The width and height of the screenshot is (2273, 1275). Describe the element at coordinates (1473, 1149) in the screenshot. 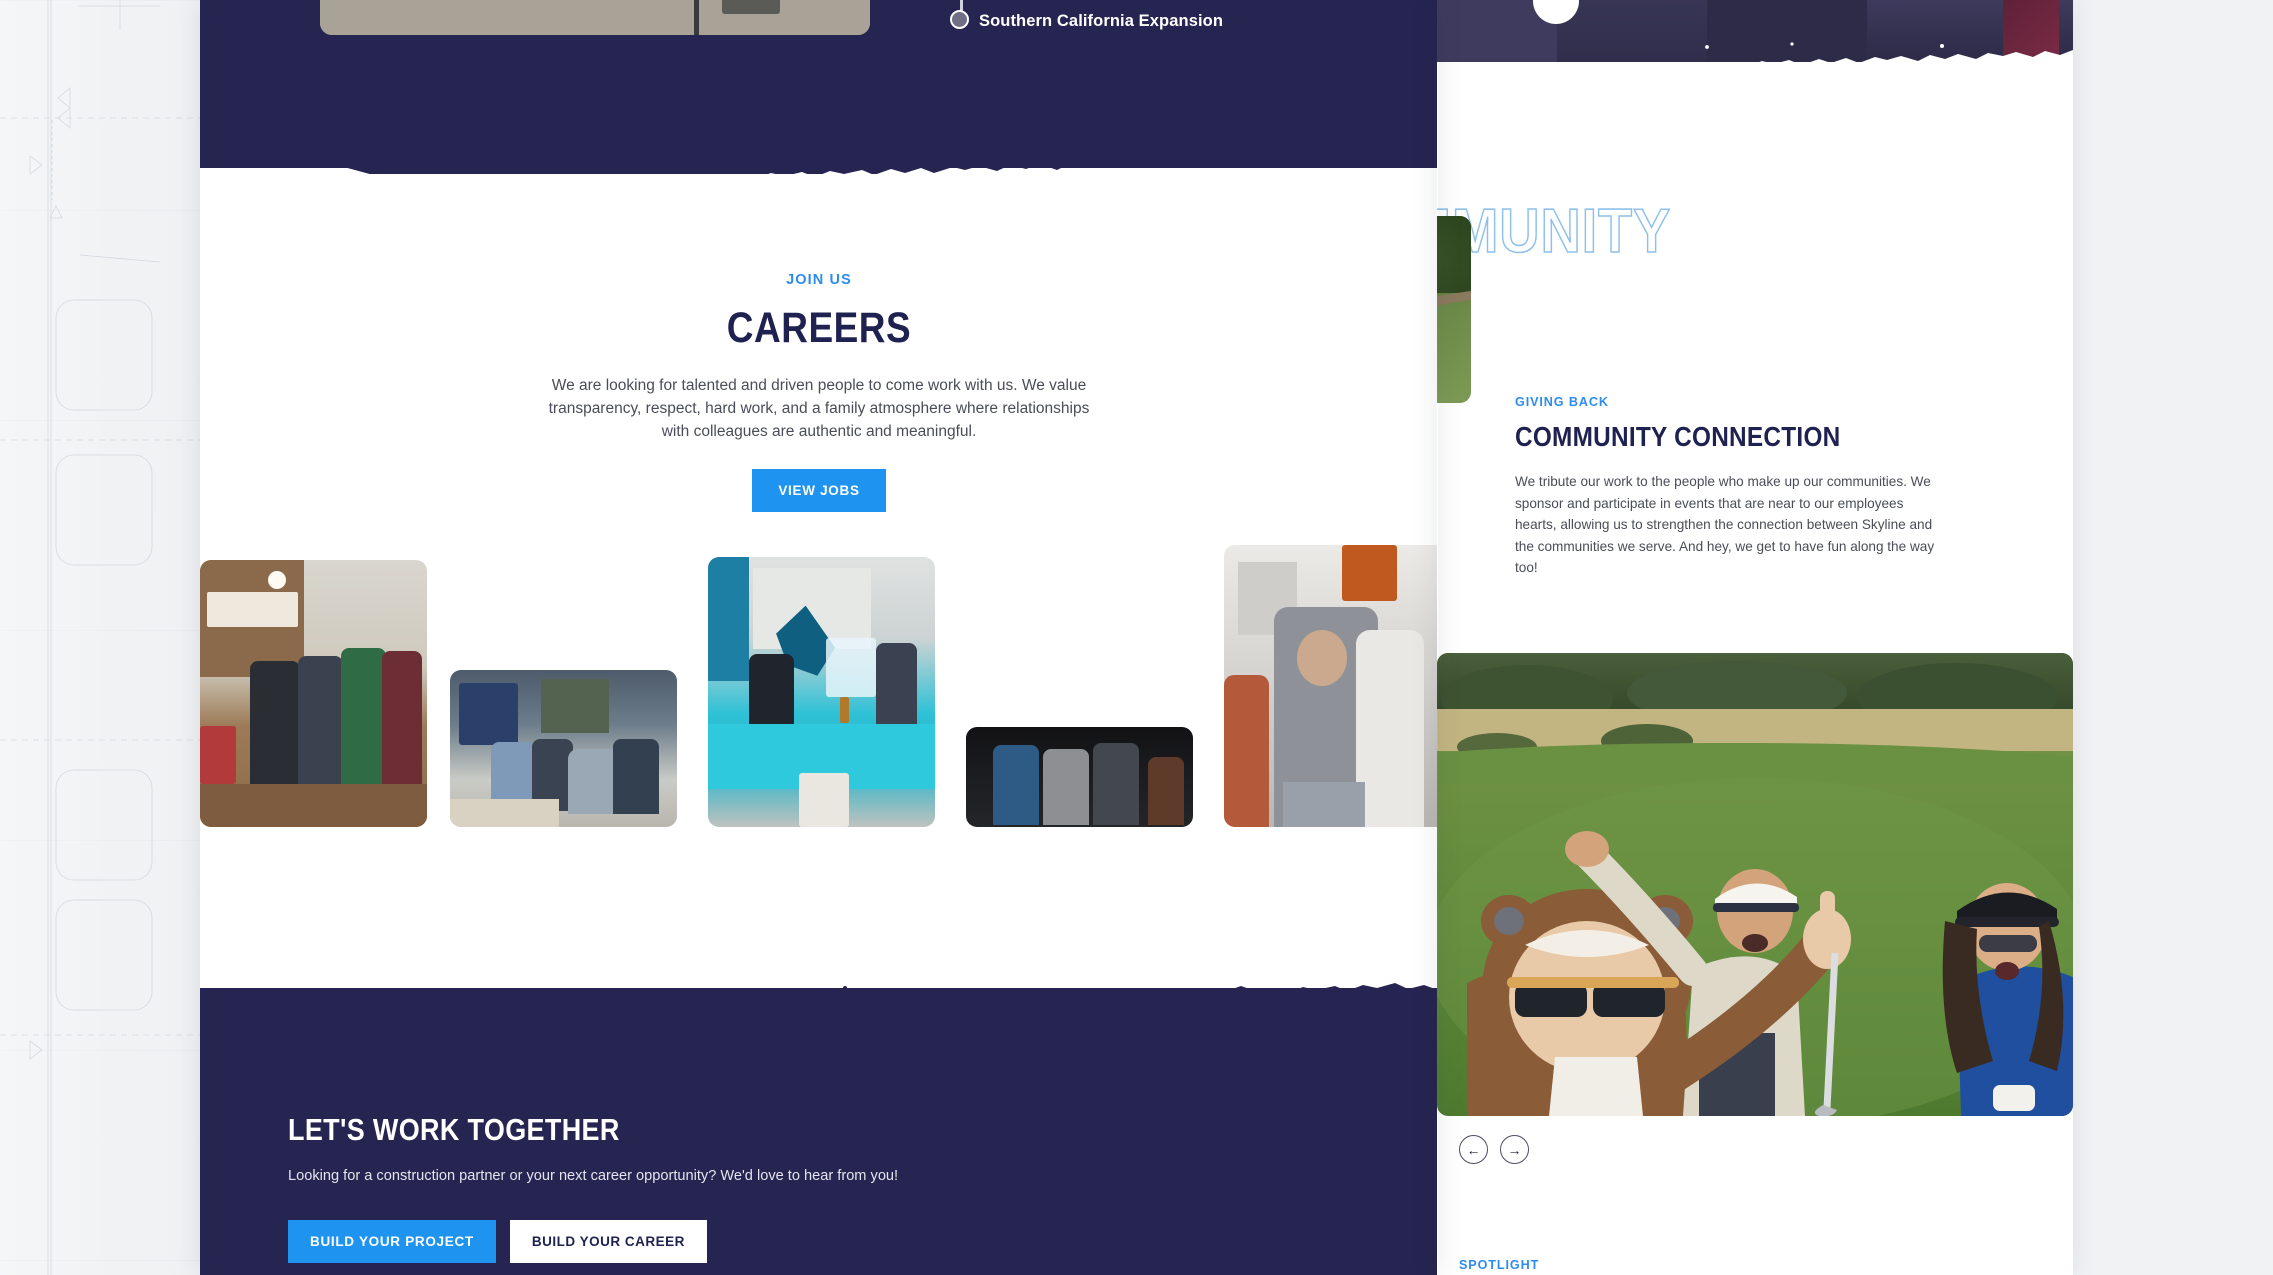

I see `carousel-prev-button: ←` at that location.